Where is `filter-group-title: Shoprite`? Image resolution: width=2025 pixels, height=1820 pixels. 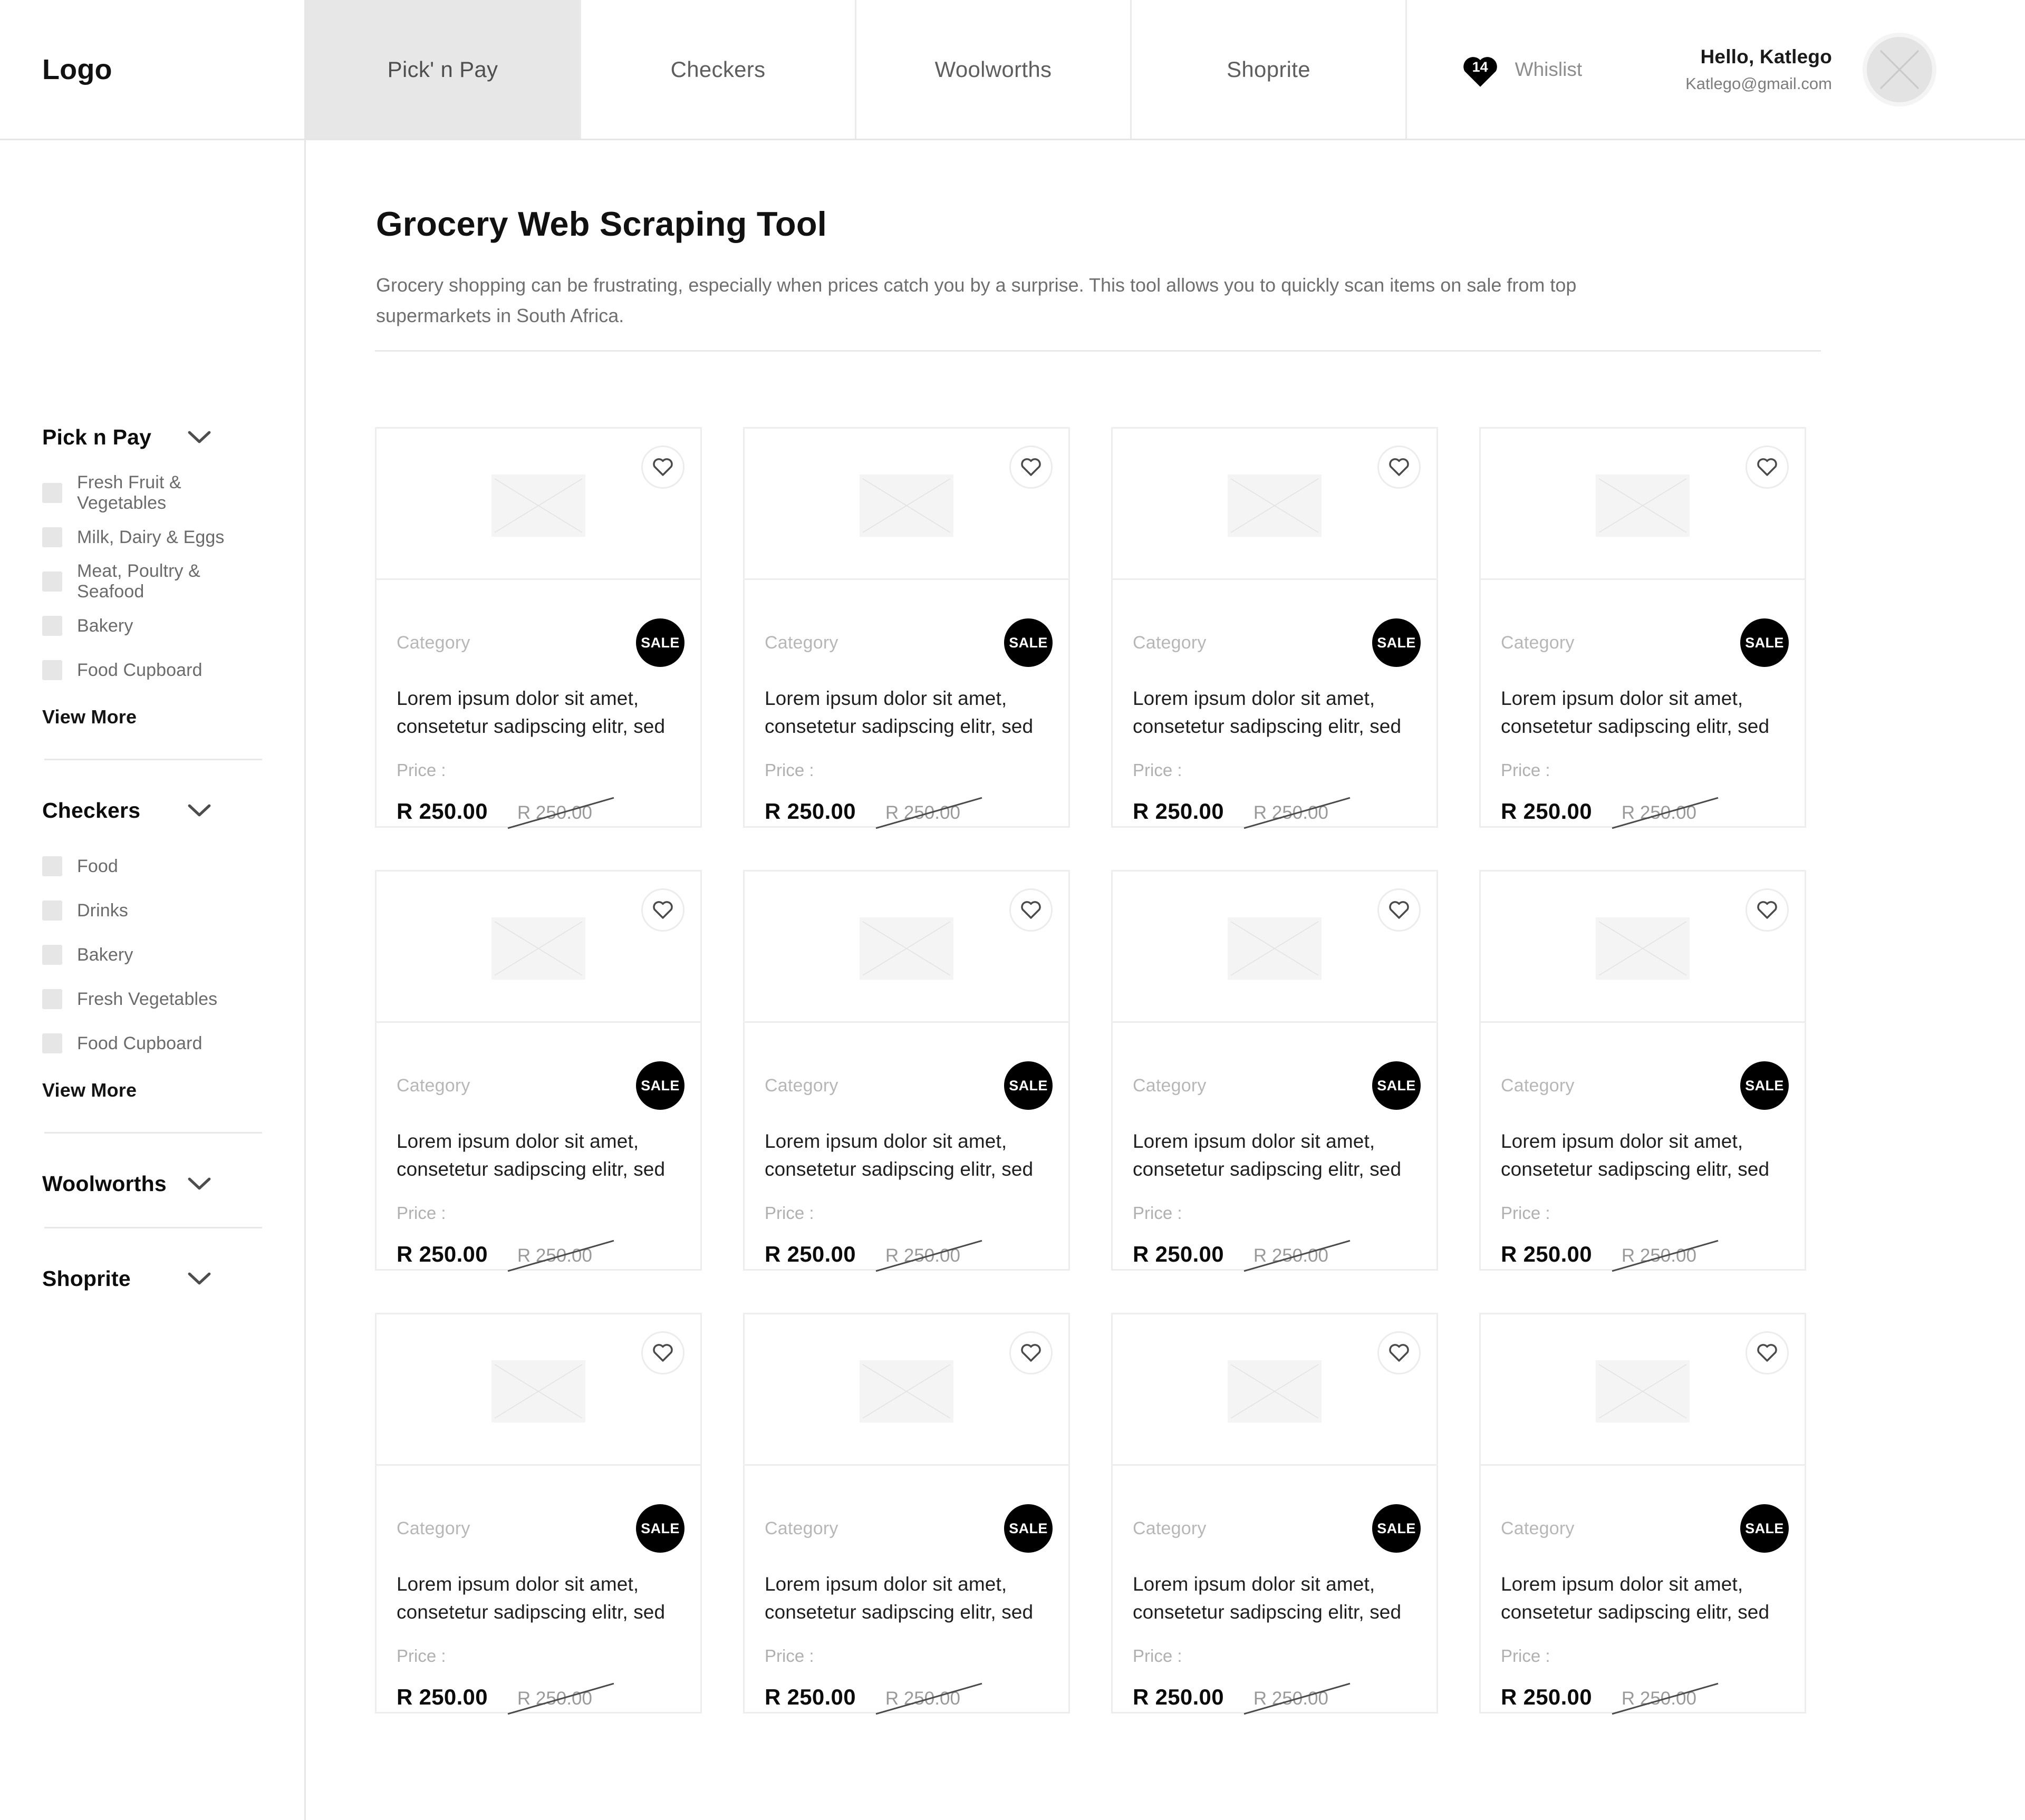
filter-group-title: Shoprite is located at coordinates (86, 1278).